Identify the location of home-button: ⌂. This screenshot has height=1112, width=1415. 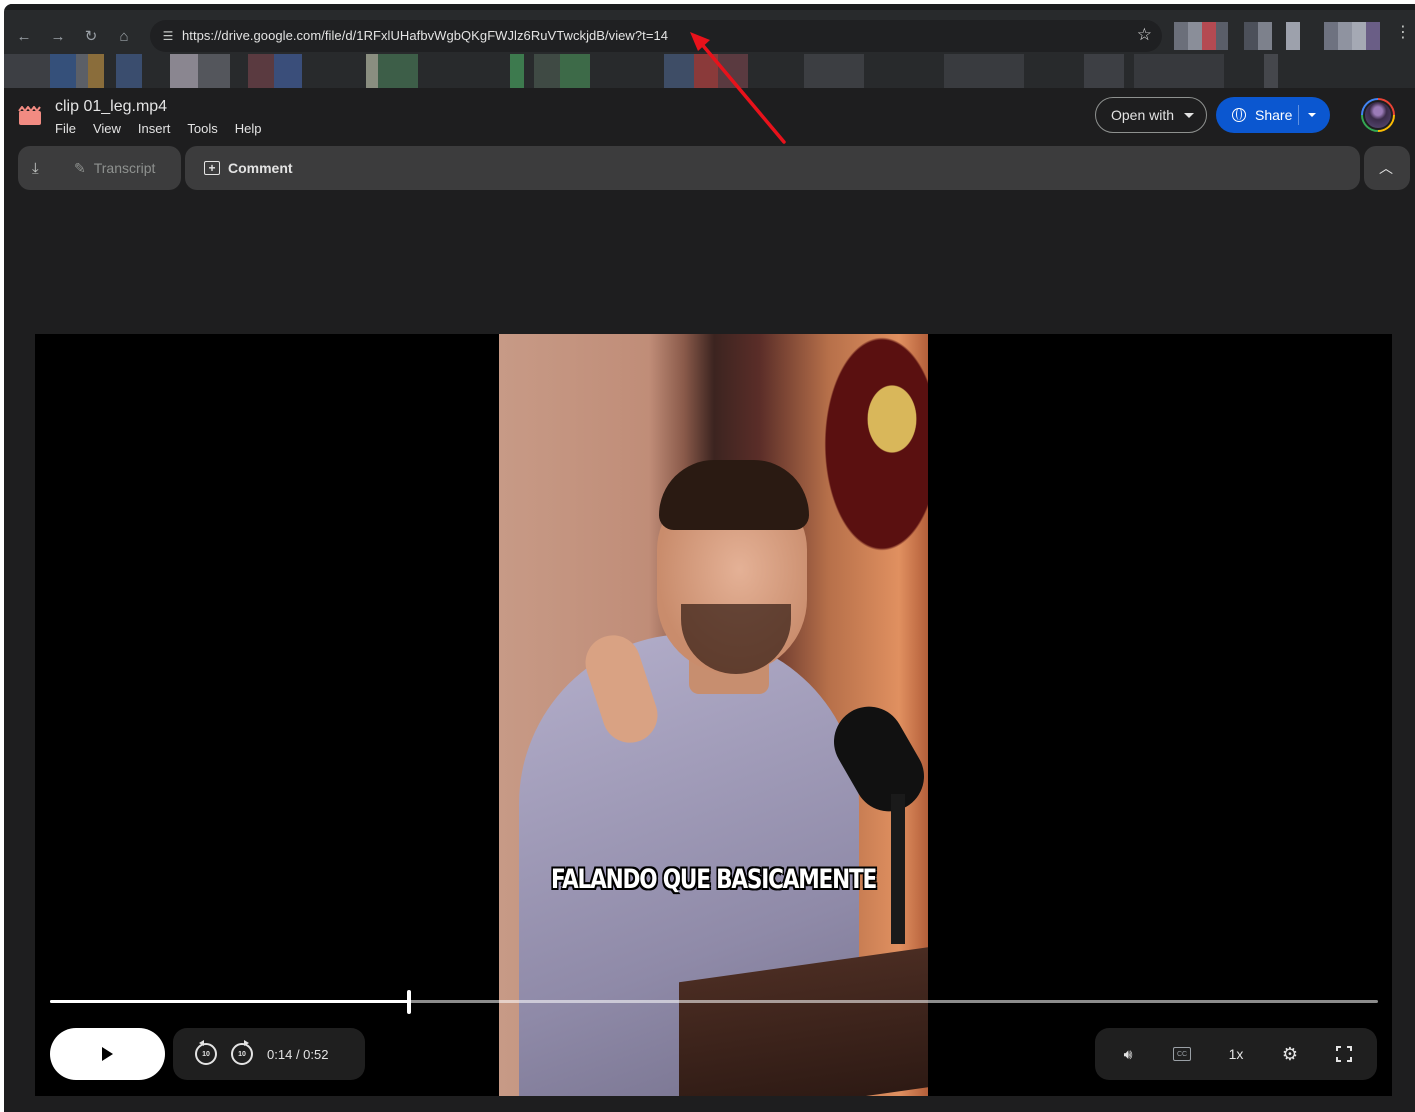
(124, 36).